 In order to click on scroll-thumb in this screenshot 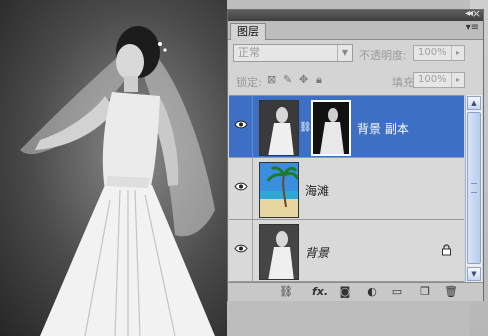, I will do `click(474, 188)`.